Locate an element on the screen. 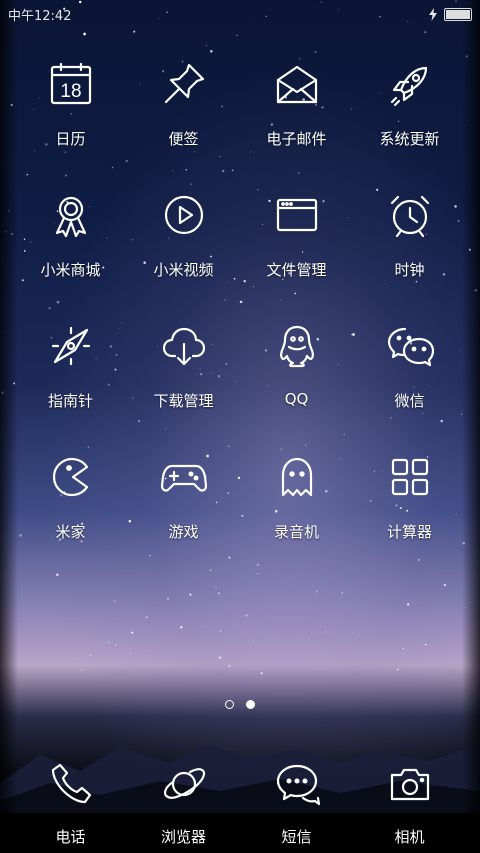 The width and height of the screenshot is (480, 853). apps-compass: 指南针 is located at coordinates (70, 381).